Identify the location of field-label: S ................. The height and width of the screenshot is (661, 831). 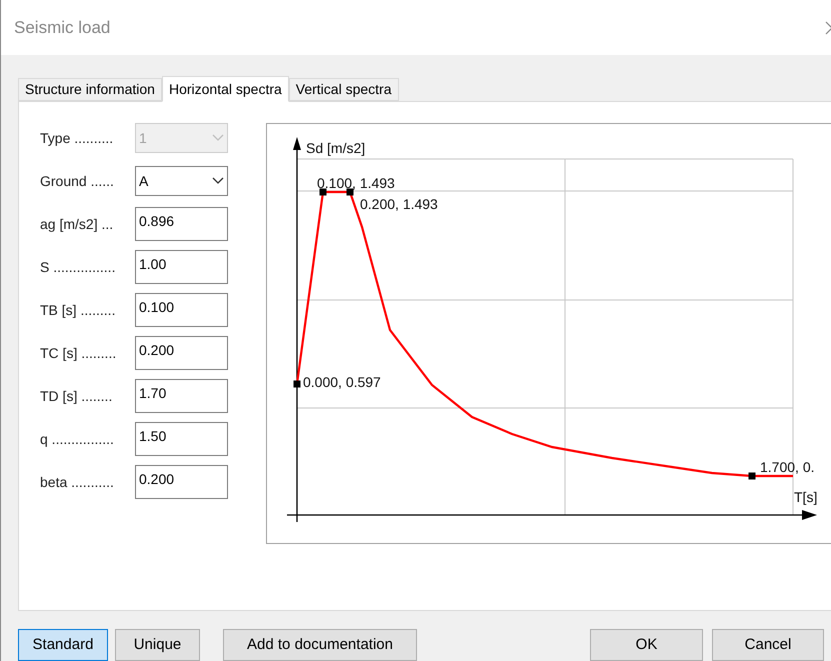
(78, 267).